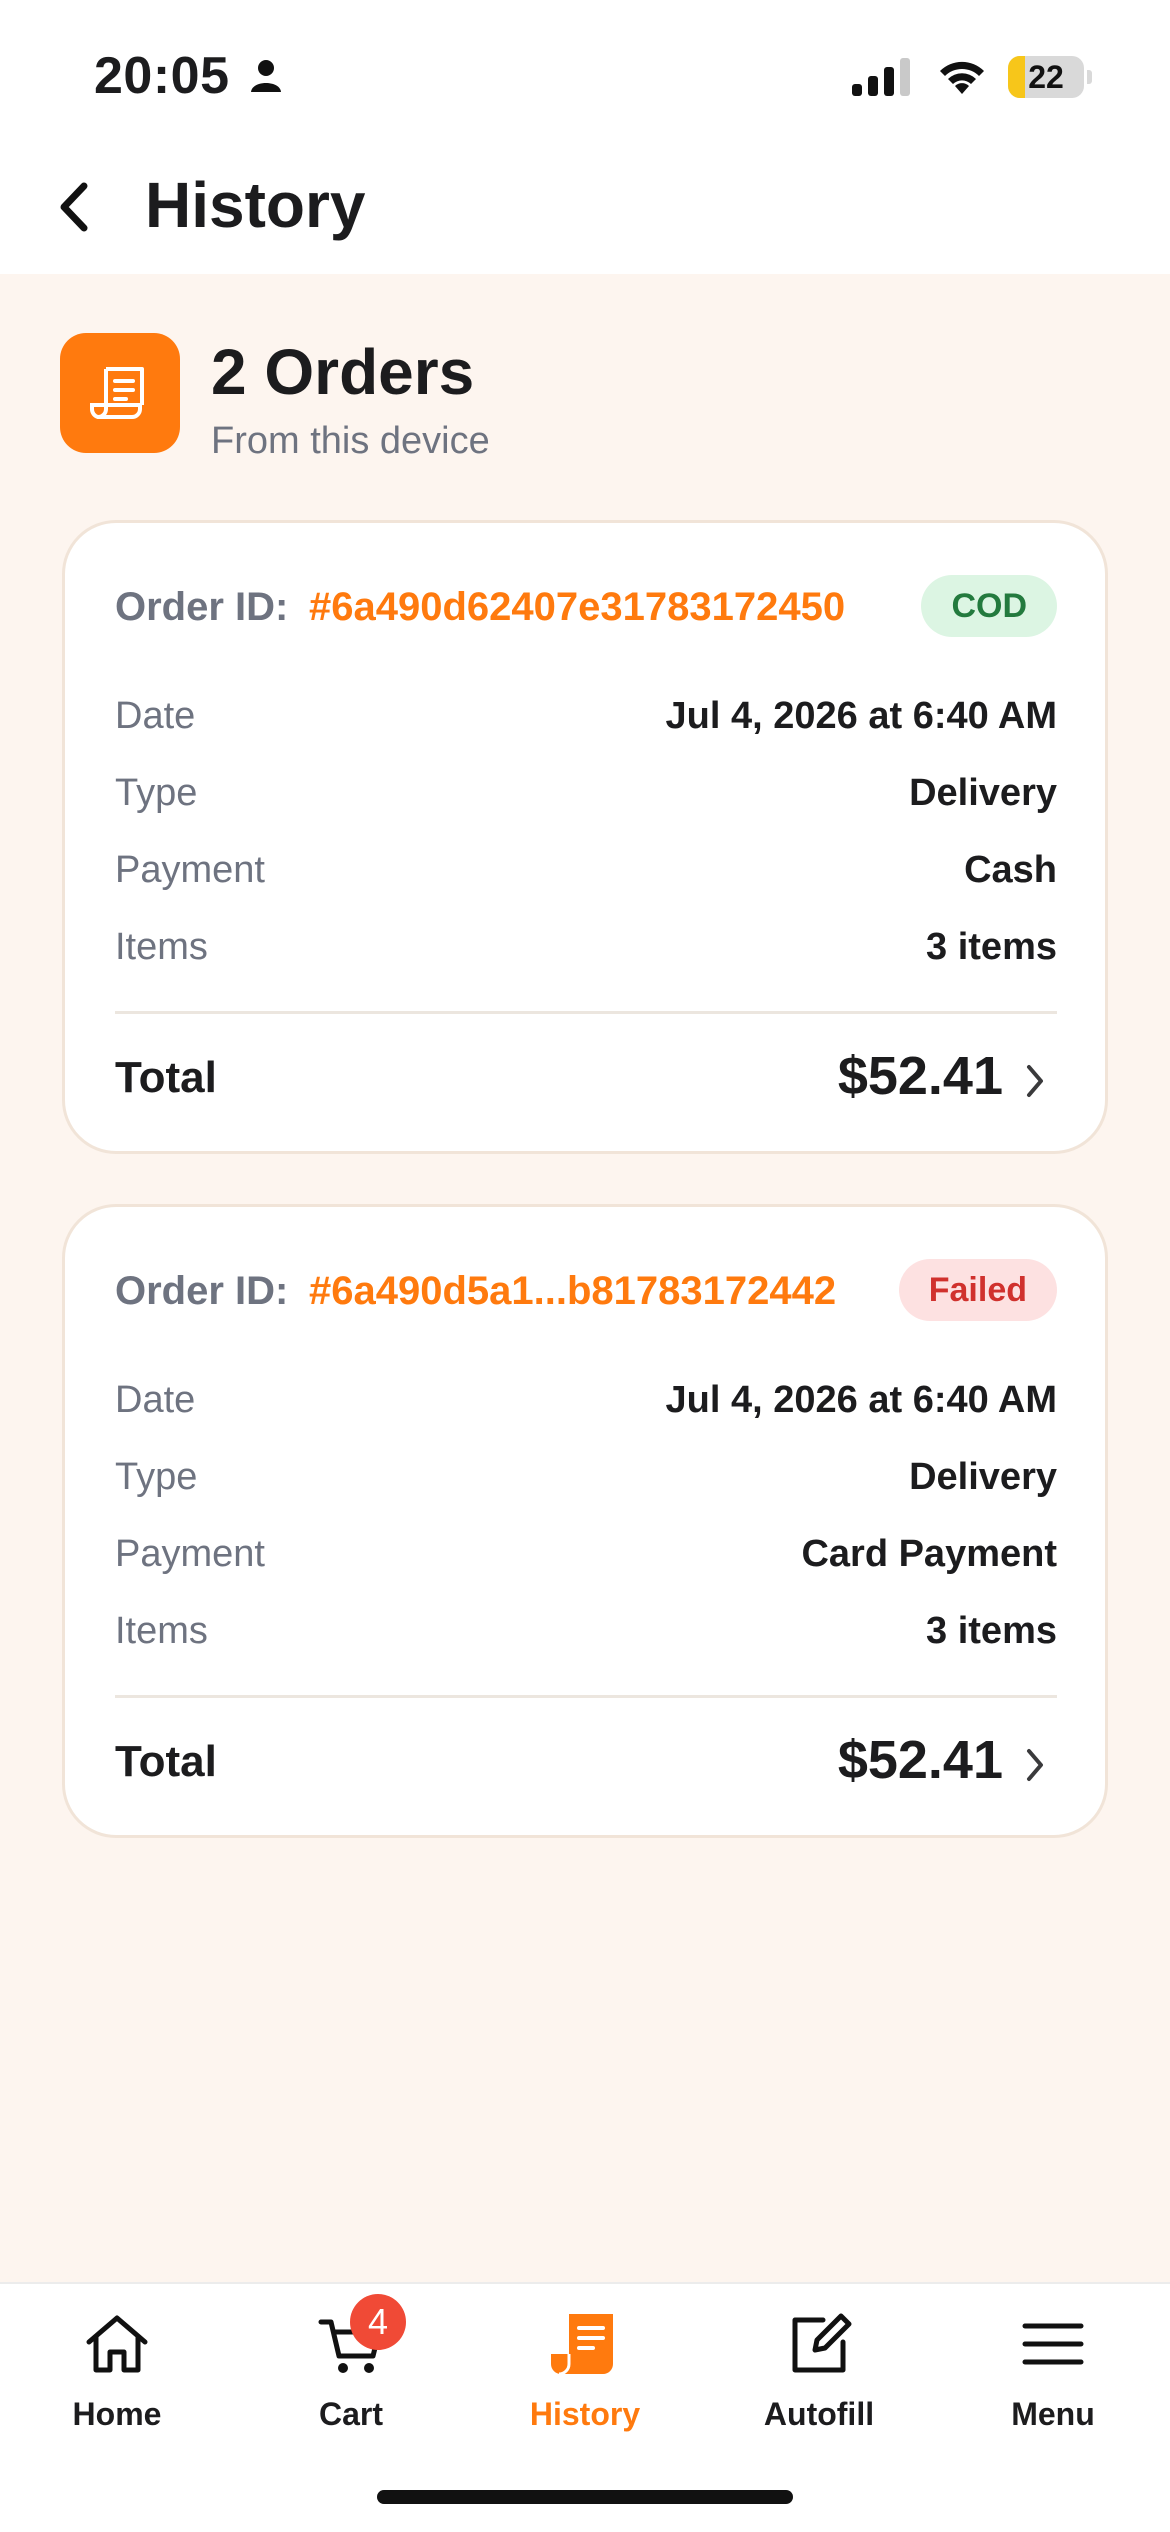  I want to click on payment-row: Payment Cash, so click(586, 874).